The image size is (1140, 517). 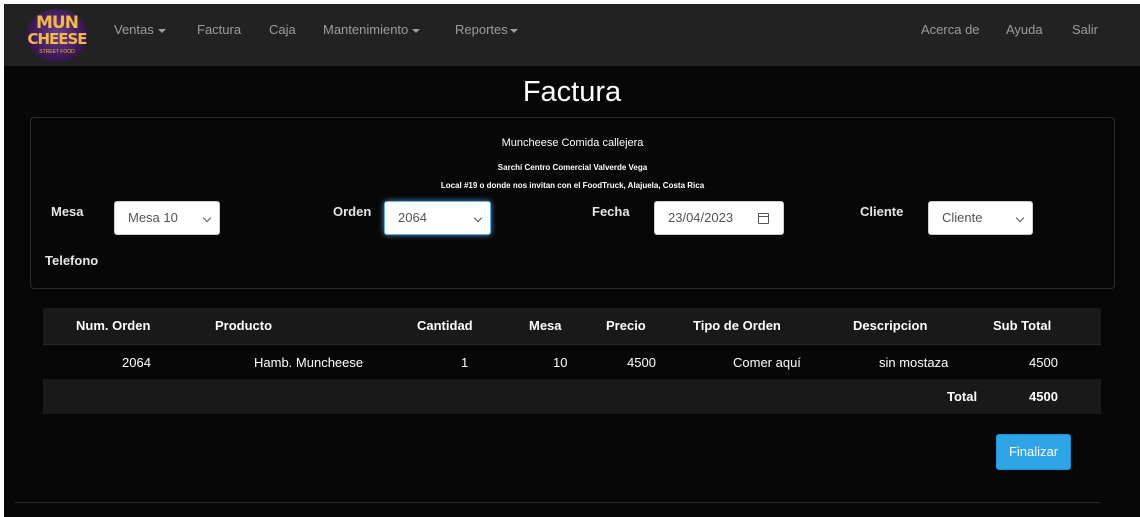 What do you see at coordinates (882, 211) in the screenshot?
I see `cliente-label: Cliente` at bounding box center [882, 211].